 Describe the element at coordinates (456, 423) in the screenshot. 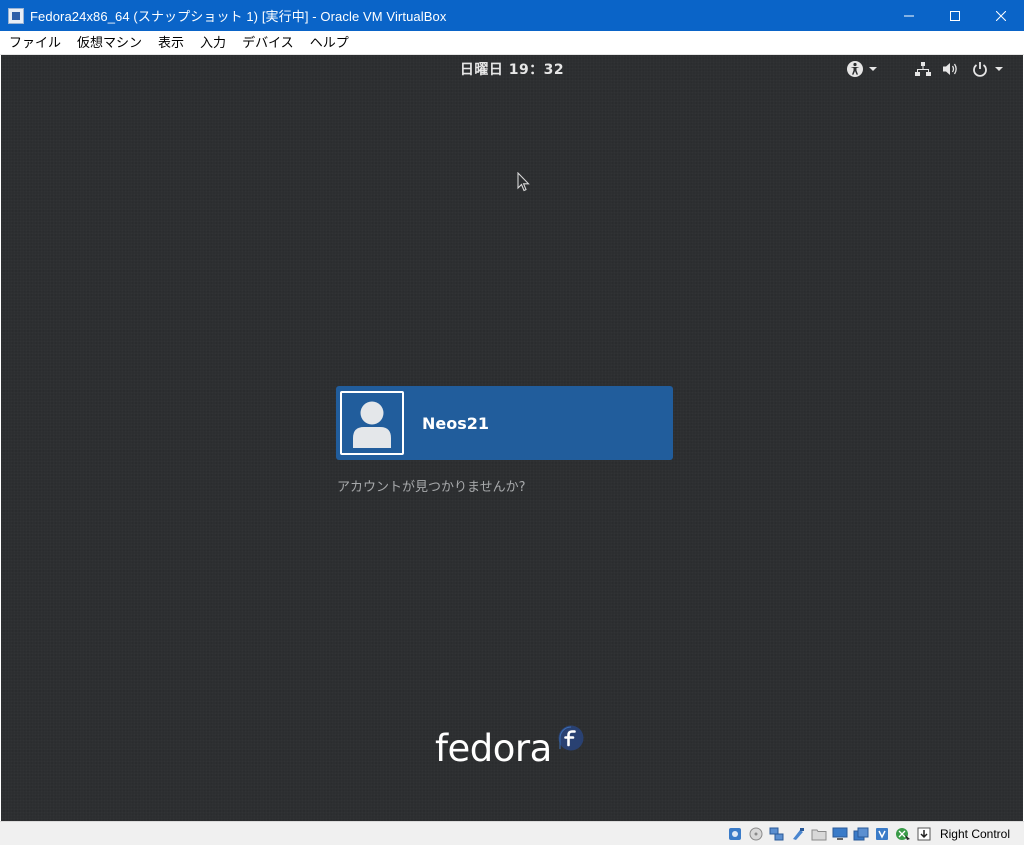

I see `user-name: Neos21` at that location.